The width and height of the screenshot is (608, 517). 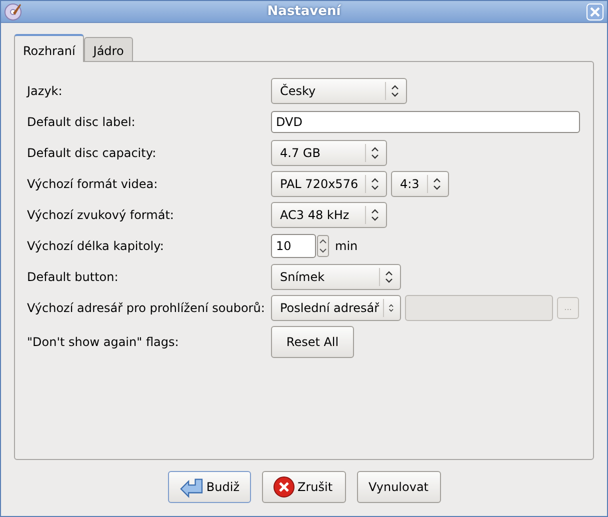 I want to click on dropdown: AC3 48 kHz, so click(x=329, y=215).